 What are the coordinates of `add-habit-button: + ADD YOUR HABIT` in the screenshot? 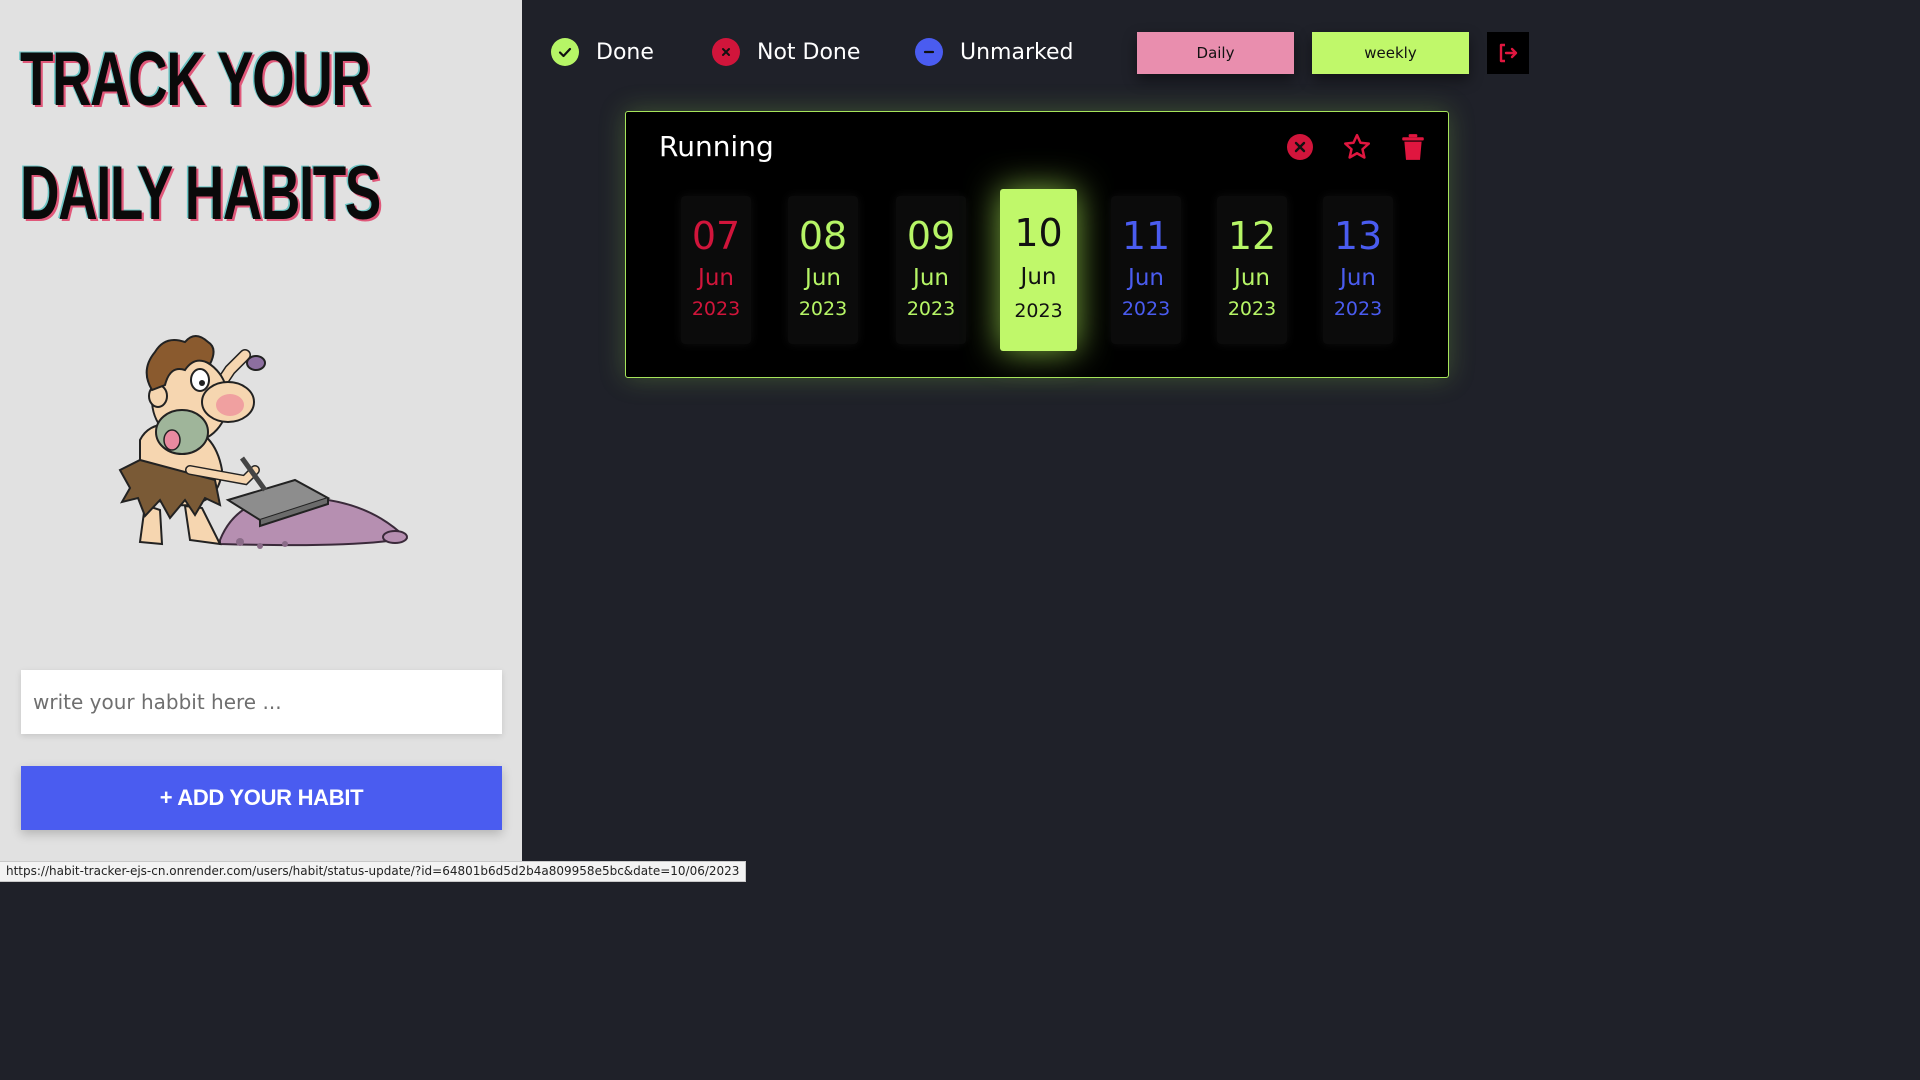 It's located at (261, 798).